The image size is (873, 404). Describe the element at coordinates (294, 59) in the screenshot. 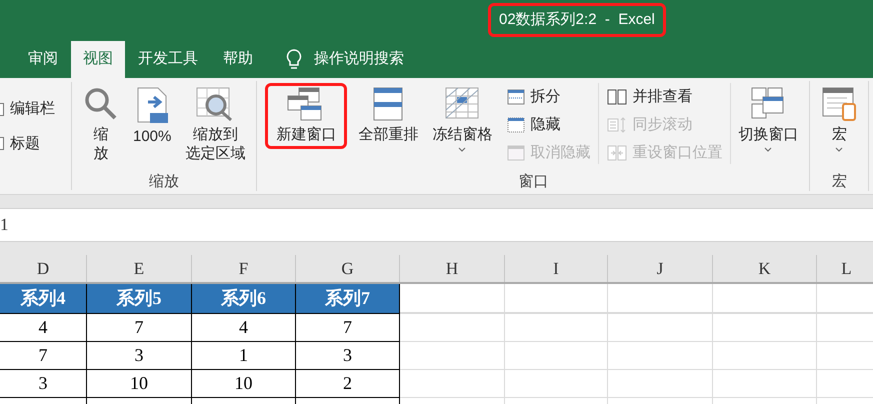

I see `lightbulb-icon` at that location.